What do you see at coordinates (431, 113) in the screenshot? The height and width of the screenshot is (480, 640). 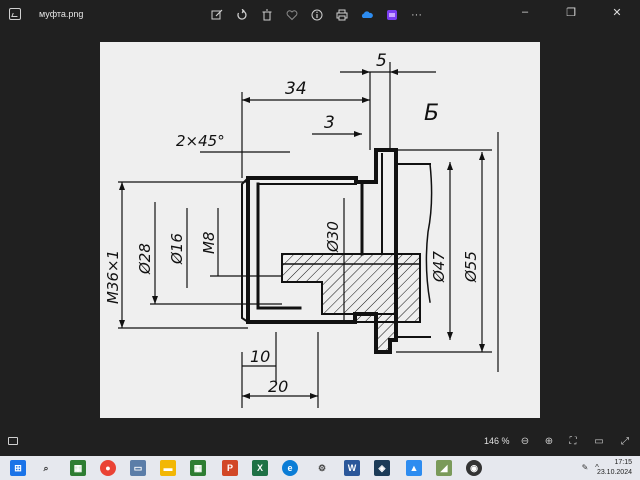 I see `view-label-b: Б` at bounding box center [431, 113].